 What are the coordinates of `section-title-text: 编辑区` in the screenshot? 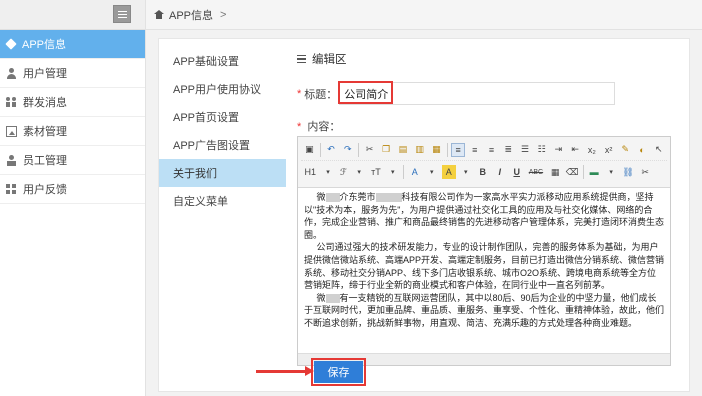 It's located at (329, 60).